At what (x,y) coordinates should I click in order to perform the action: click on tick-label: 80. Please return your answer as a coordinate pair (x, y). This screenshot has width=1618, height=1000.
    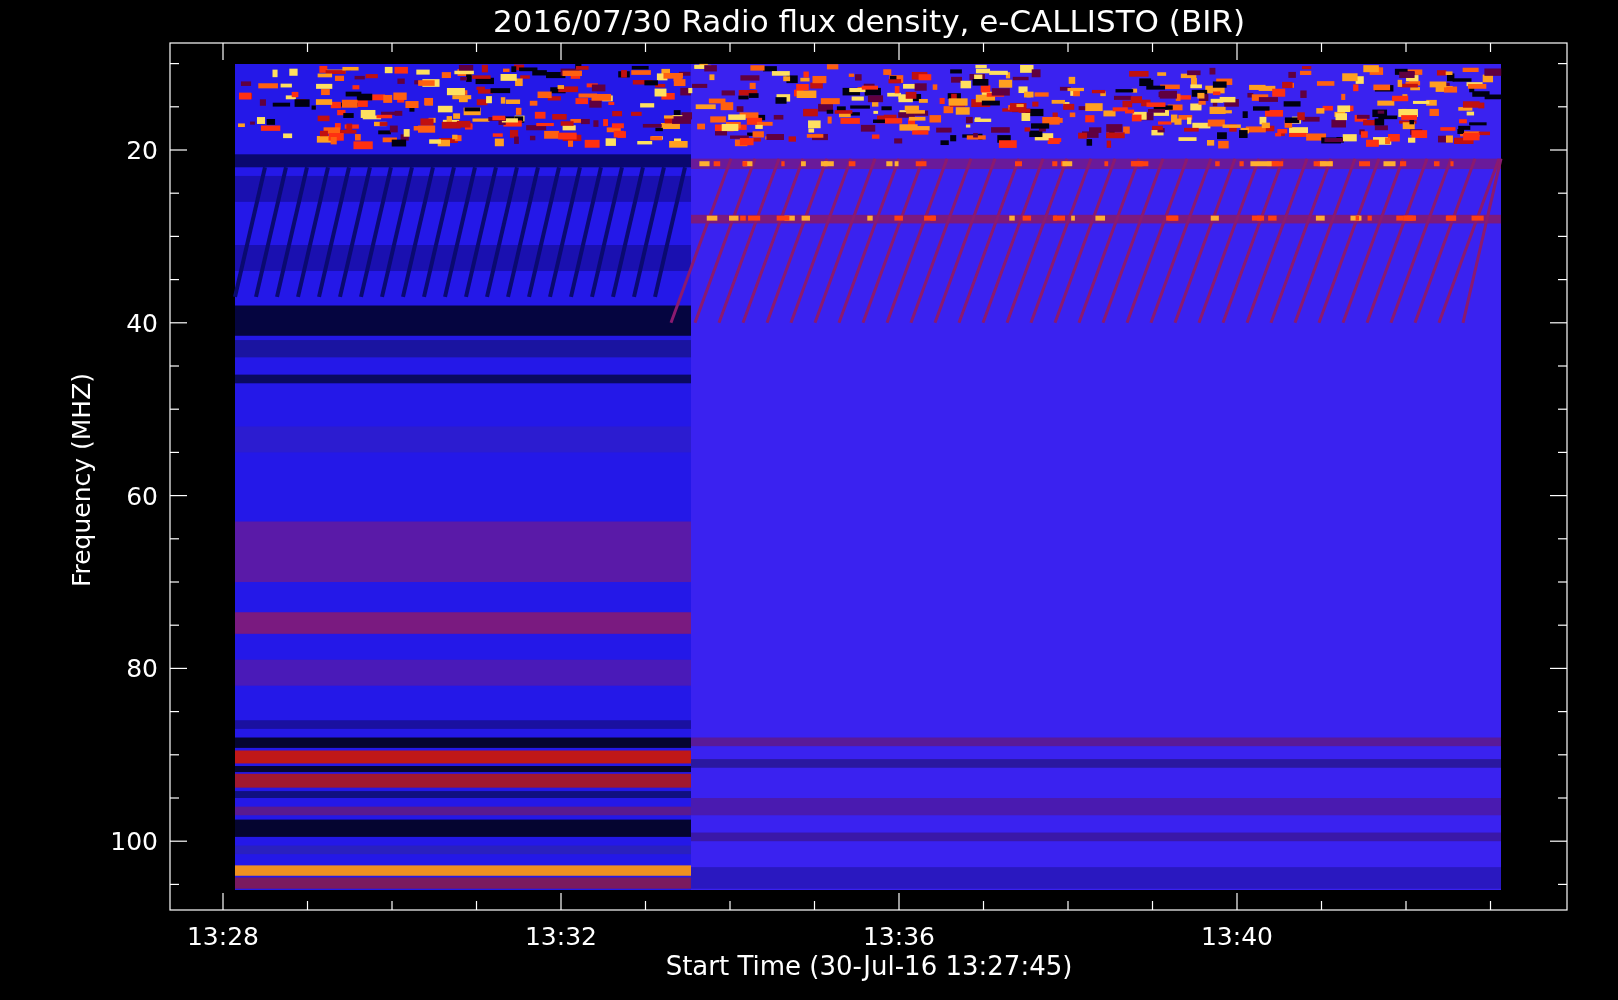
    Looking at the image, I should click on (142, 669).